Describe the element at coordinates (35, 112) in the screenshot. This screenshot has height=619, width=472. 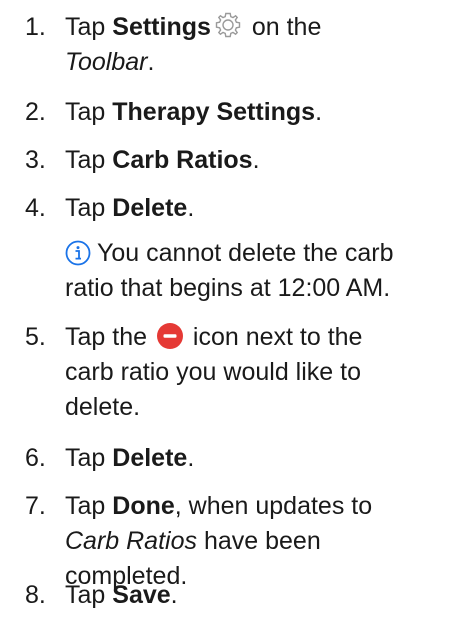
I see `step-number: 2.` at that location.